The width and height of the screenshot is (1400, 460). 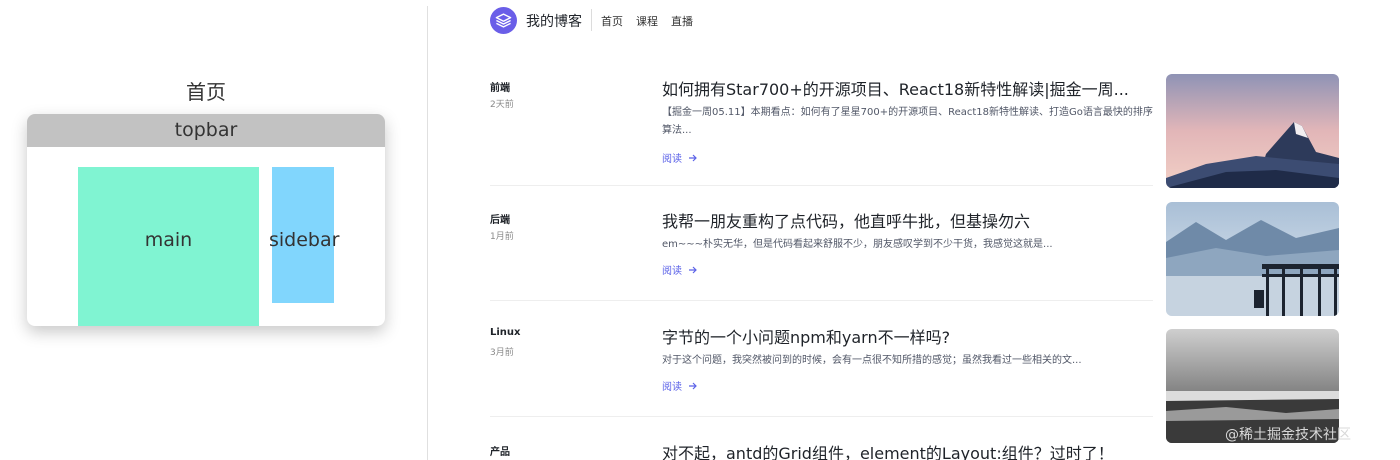 I want to click on article-category: Linux, so click(x=505, y=332).